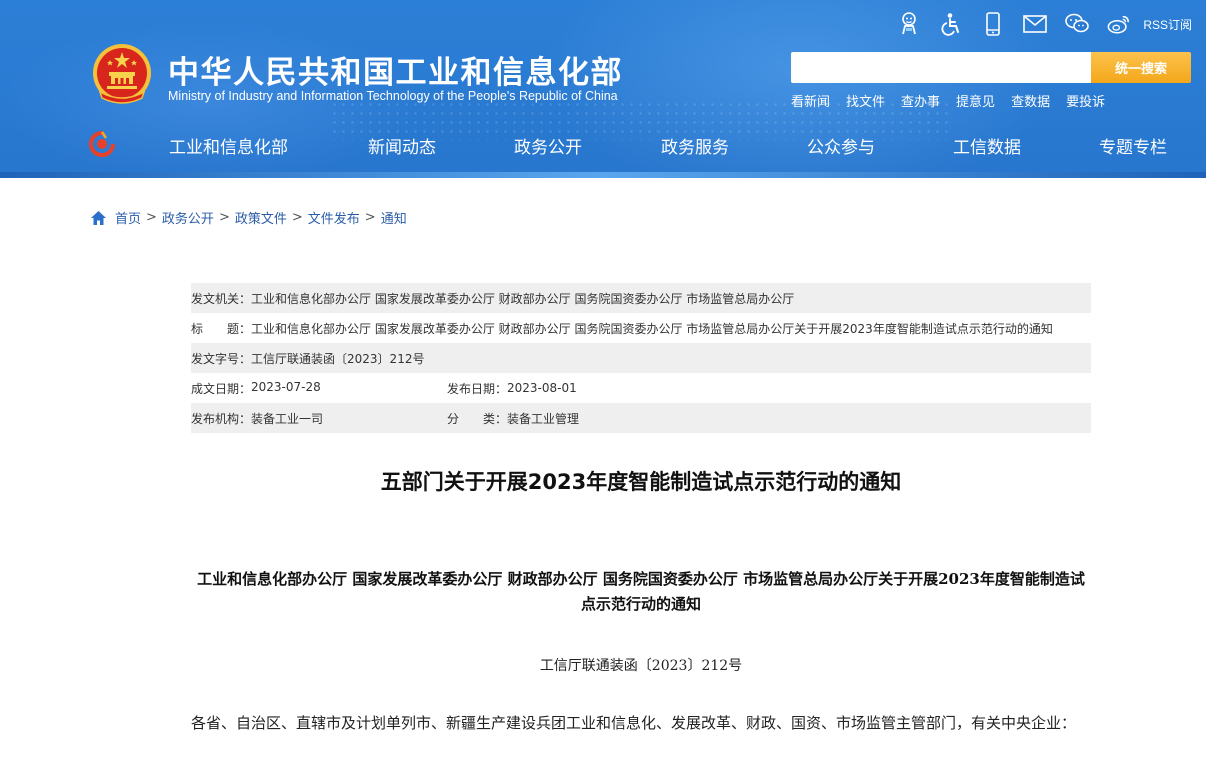 The image size is (1206, 781). What do you see at coordinates (221, 388) in the screenshot?
I see `meta-created-label: 成文日期：` at bounding box center [221, 388].